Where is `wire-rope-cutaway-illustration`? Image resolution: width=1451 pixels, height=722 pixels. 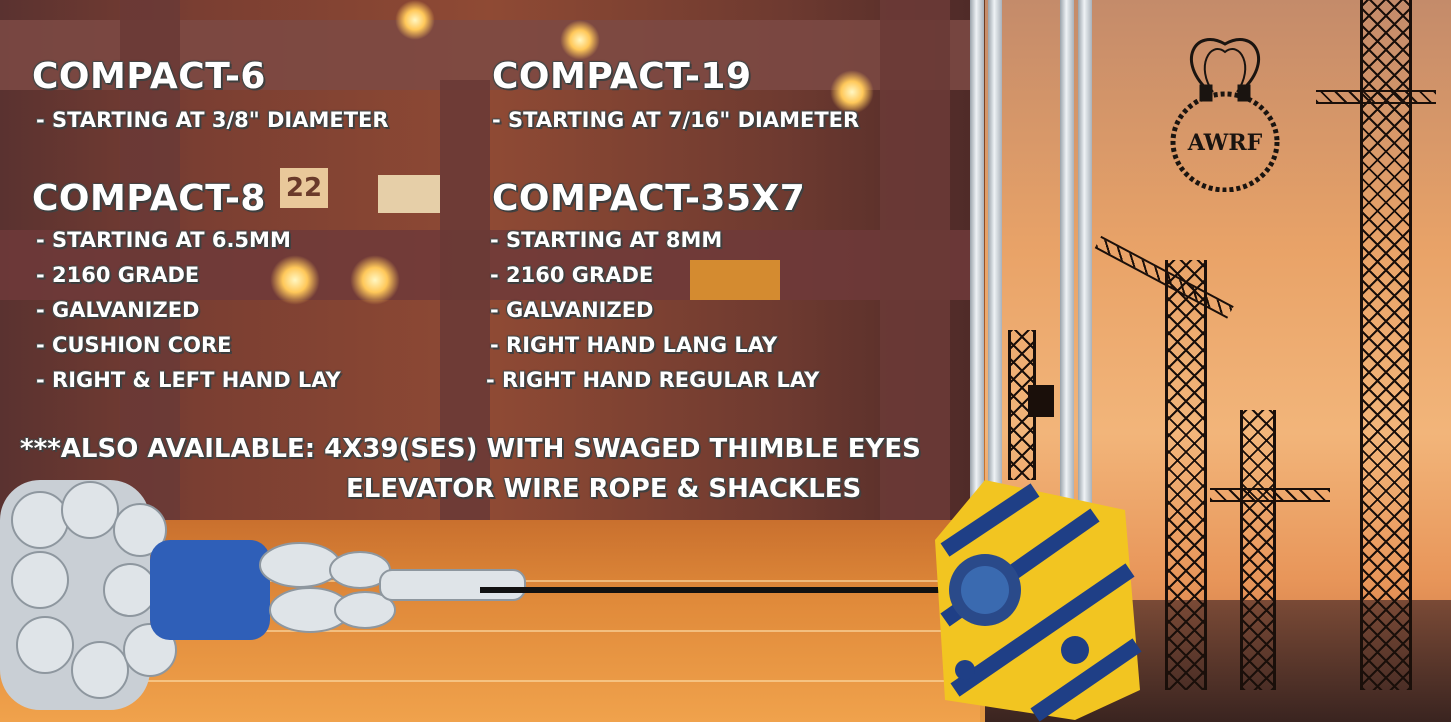 wire-rope-cutaway-illustration is located at coordinates (263, 595).